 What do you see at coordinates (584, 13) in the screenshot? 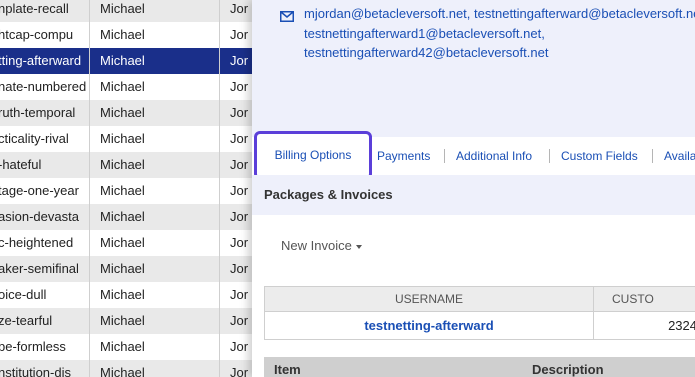
I see `email-link: testnettingafterward@betacleversoft.net` at bounding box center [584, 13].